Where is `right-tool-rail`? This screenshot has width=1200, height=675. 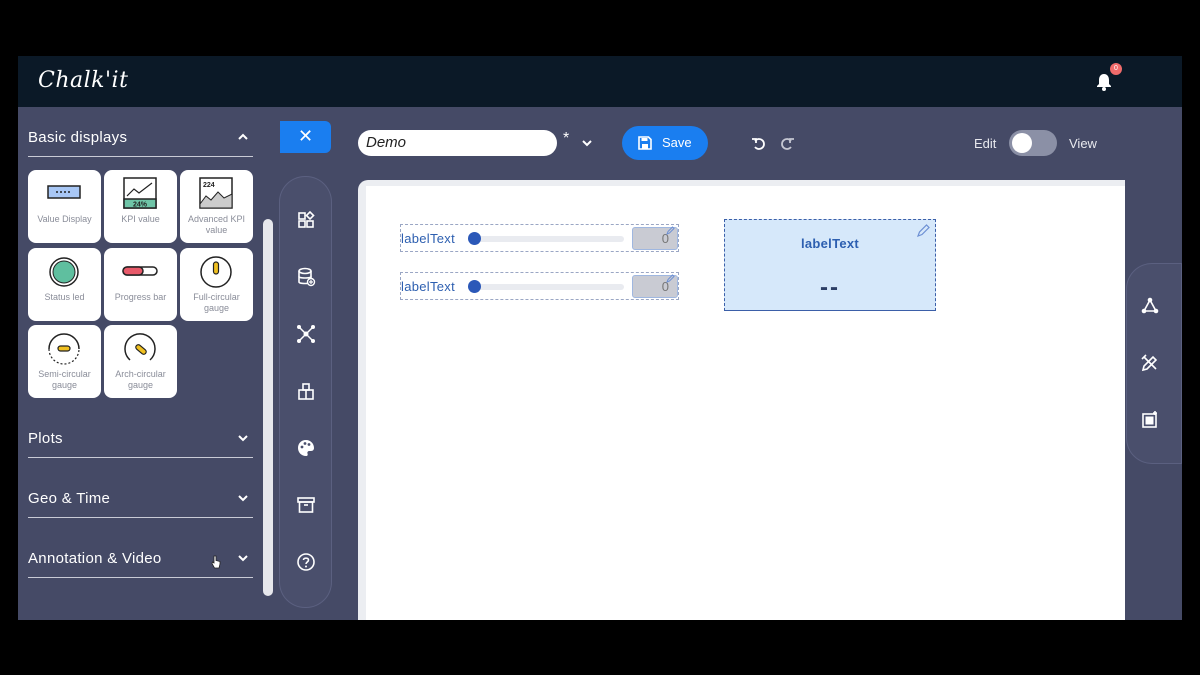 right-tool-rail is located at coordinates (1154, 363).